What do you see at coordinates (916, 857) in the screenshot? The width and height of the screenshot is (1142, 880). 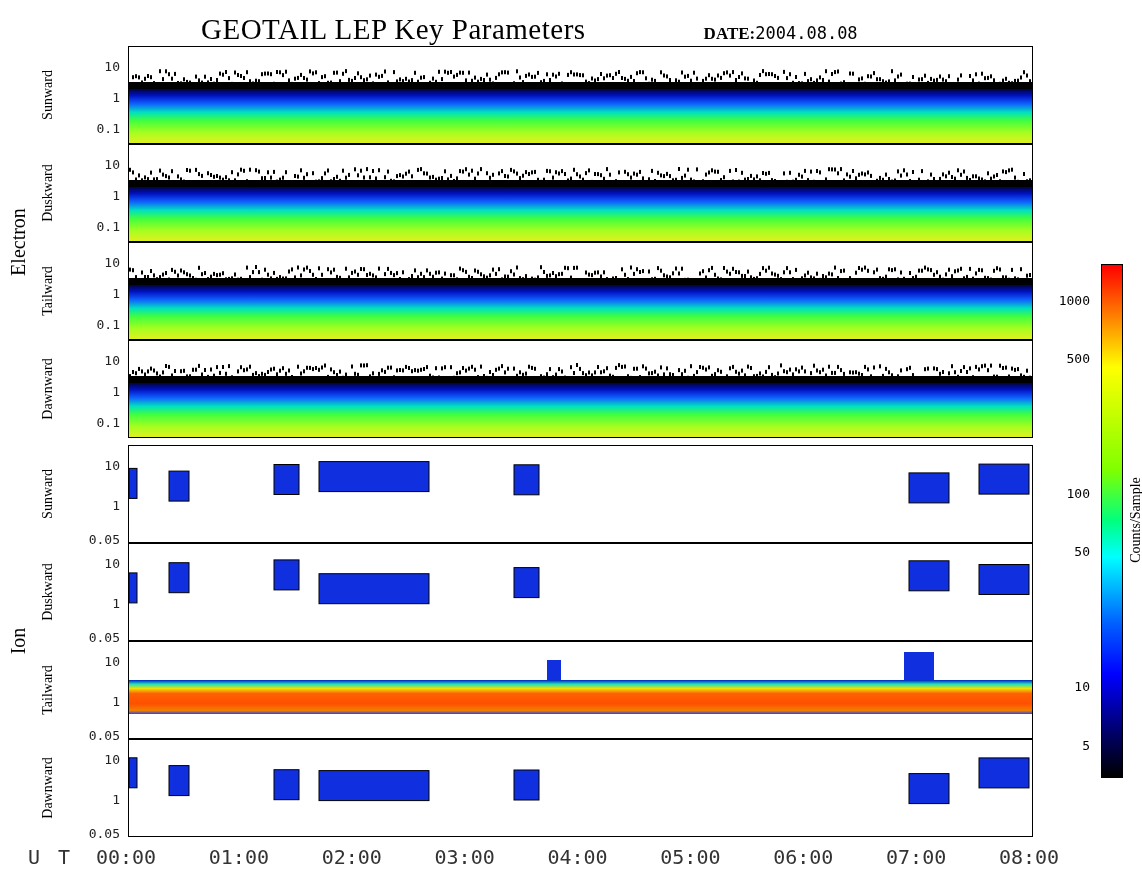 I see `axis-tick-label: 07:00` at bounding box center [916, 857].